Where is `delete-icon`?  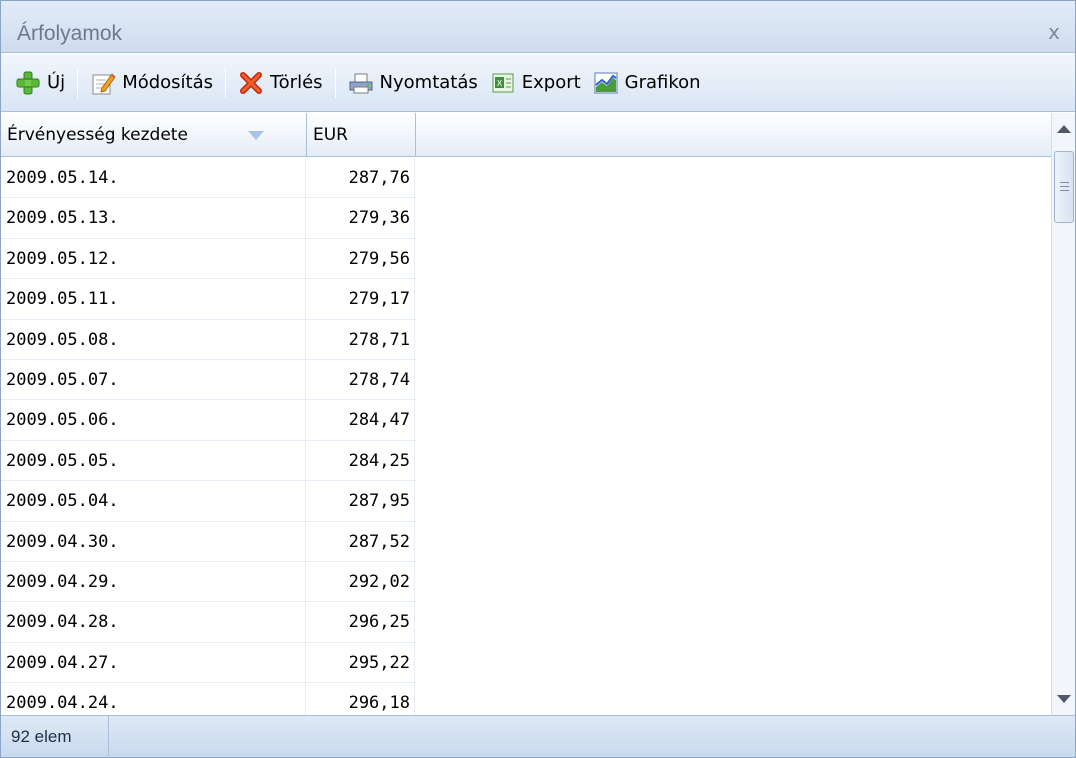
delete-icon is located at coordinates (251, 83).